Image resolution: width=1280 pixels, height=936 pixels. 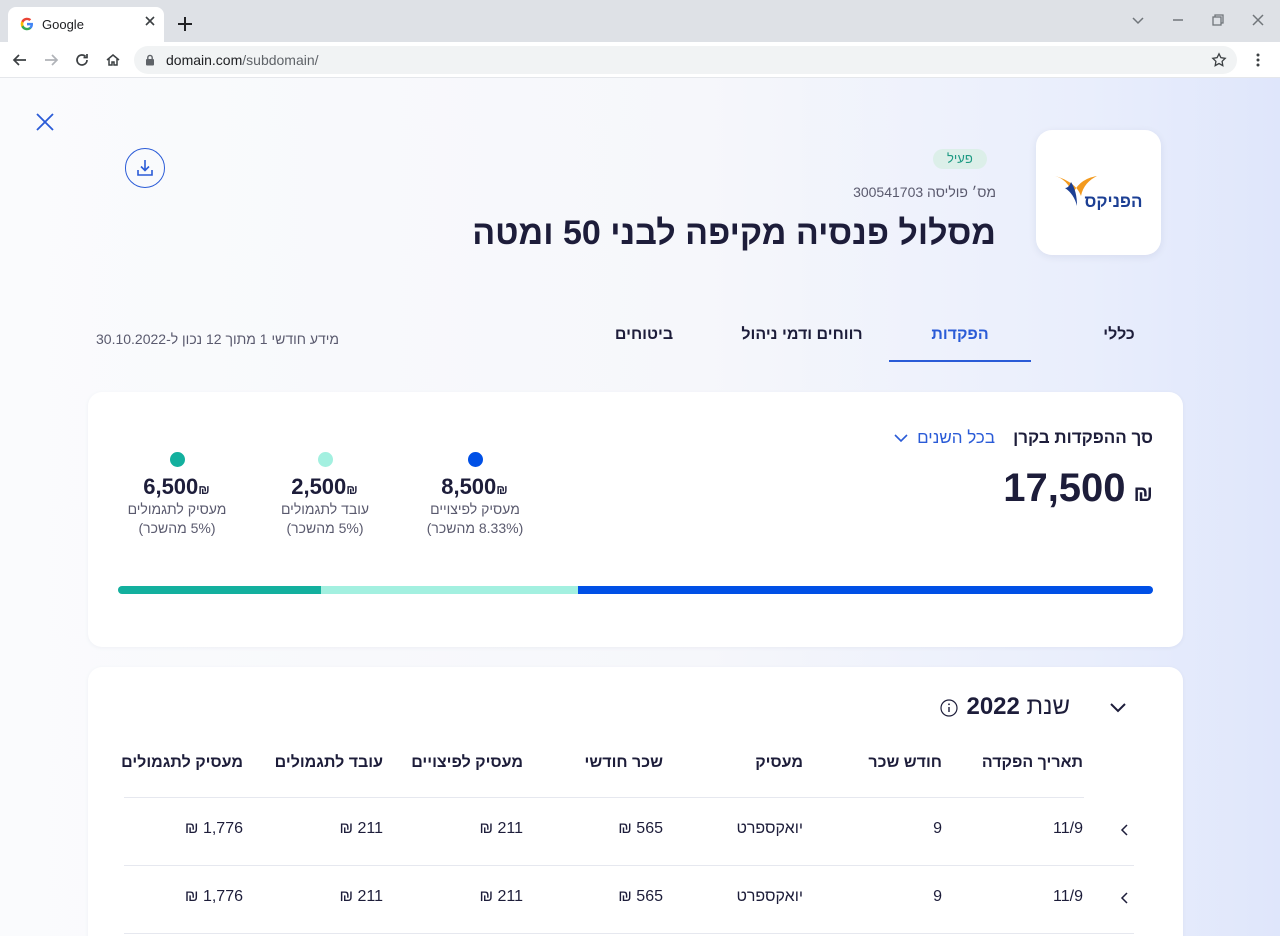 I want to click on company-logo: הפניקס, so click(x=1098, y=192).